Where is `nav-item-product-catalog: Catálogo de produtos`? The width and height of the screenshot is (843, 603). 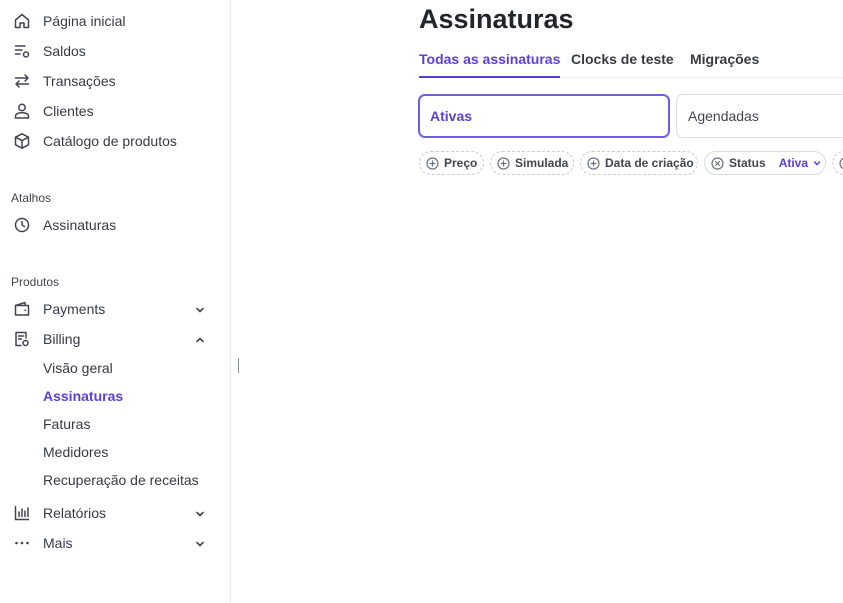
nav-item-product-catalog: Catálogo de produtos is located at coordinates (115, 141).